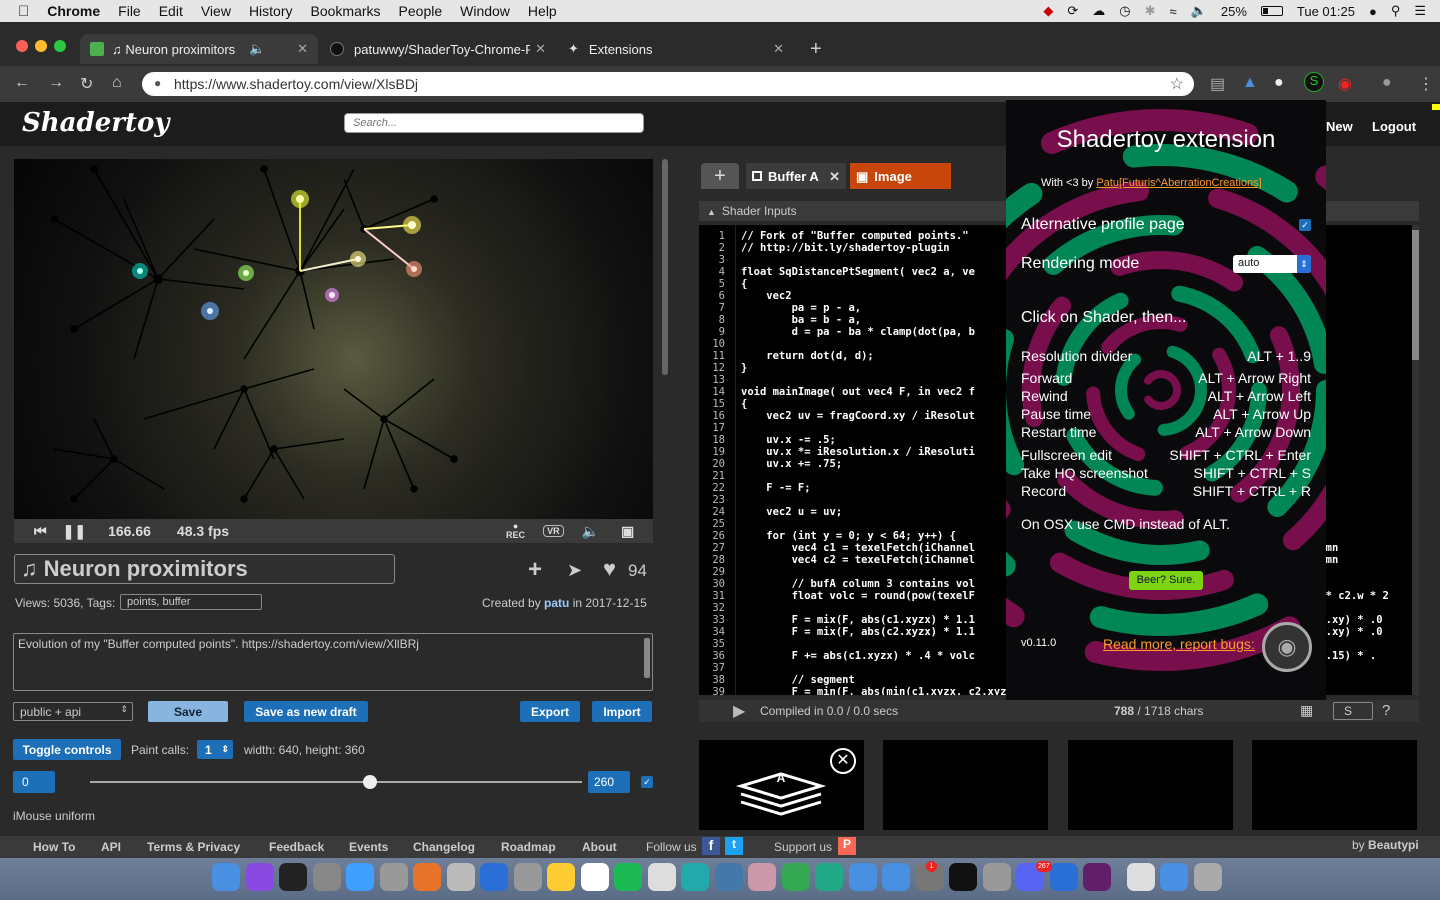 The height and width of the screenshot is (900, 1440). Describe the element at coordinates (728, 877) in the screenshot. I see `xcode-icon` at that location.